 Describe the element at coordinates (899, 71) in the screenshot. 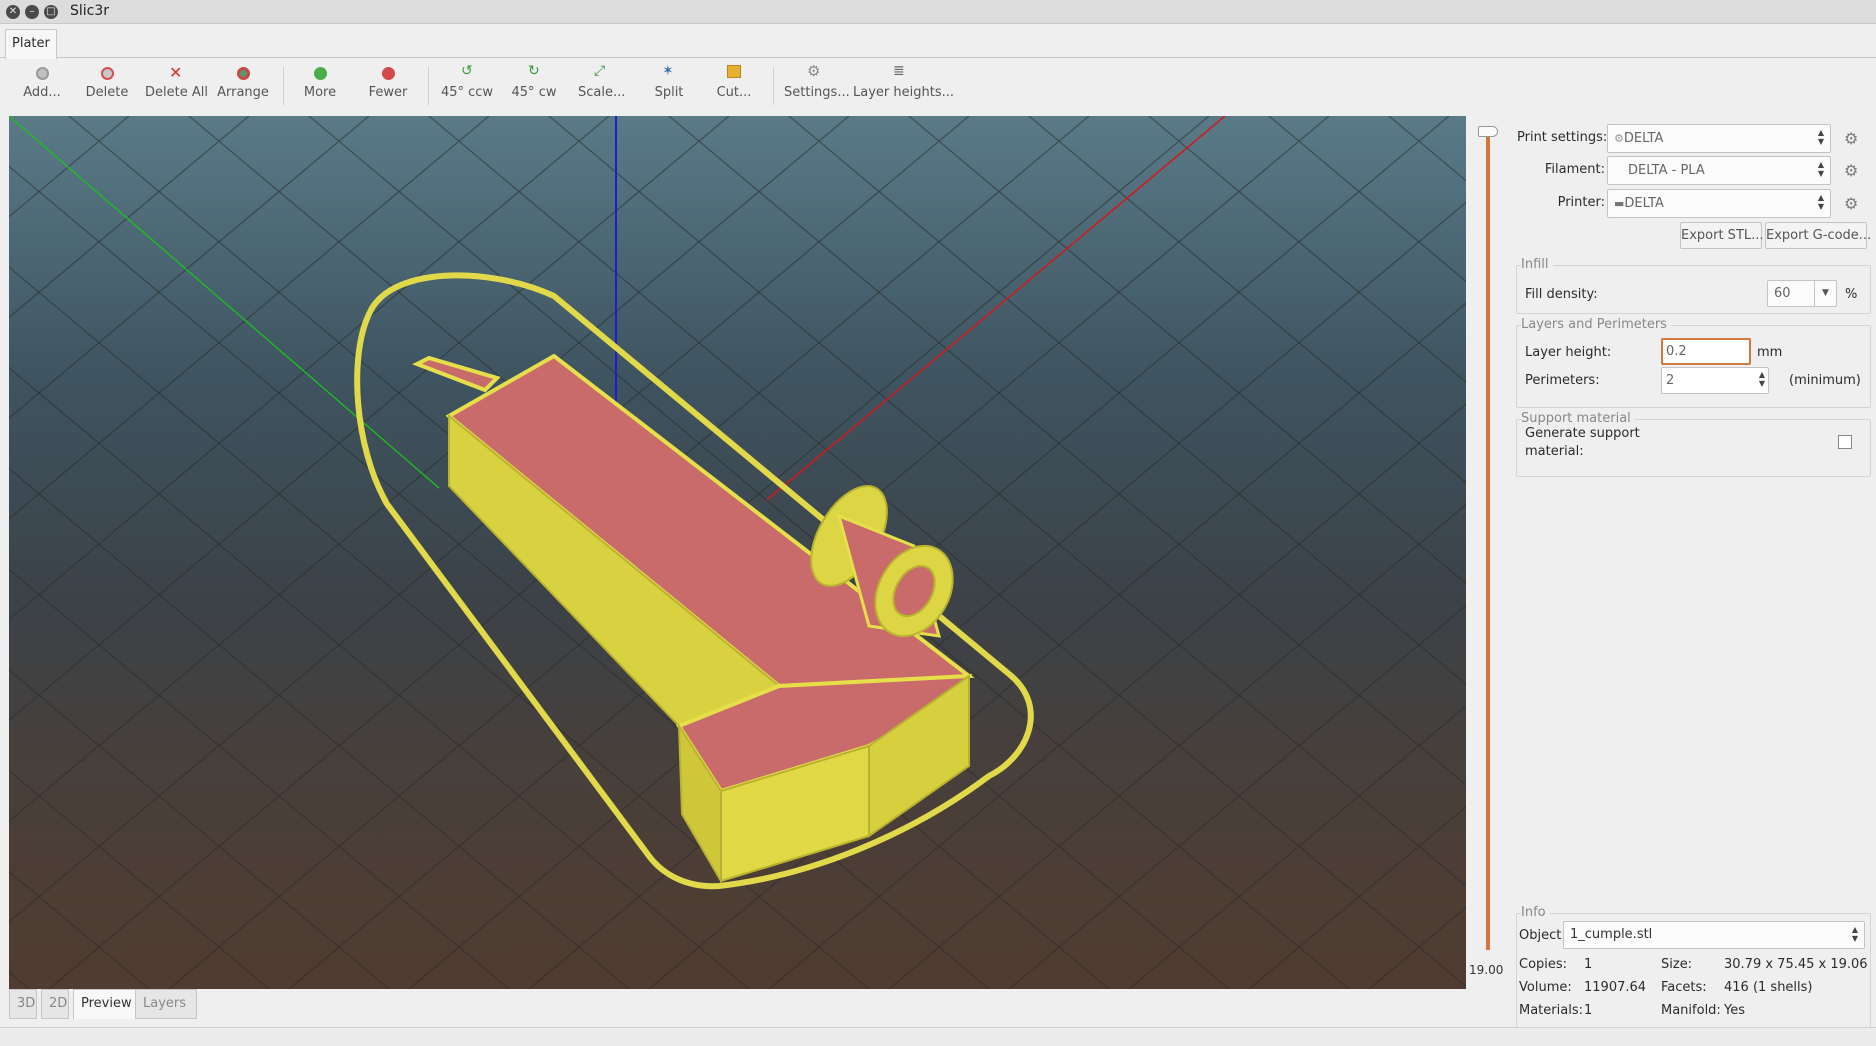

I see `layers-icon: ≣` at that location.